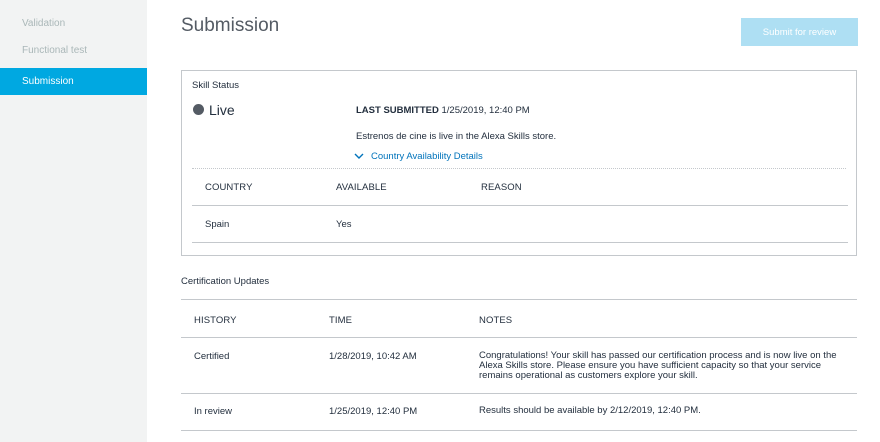 This screenshot has width=880, height=442. I want to click on history-cell: Certified, so click(212, 356).